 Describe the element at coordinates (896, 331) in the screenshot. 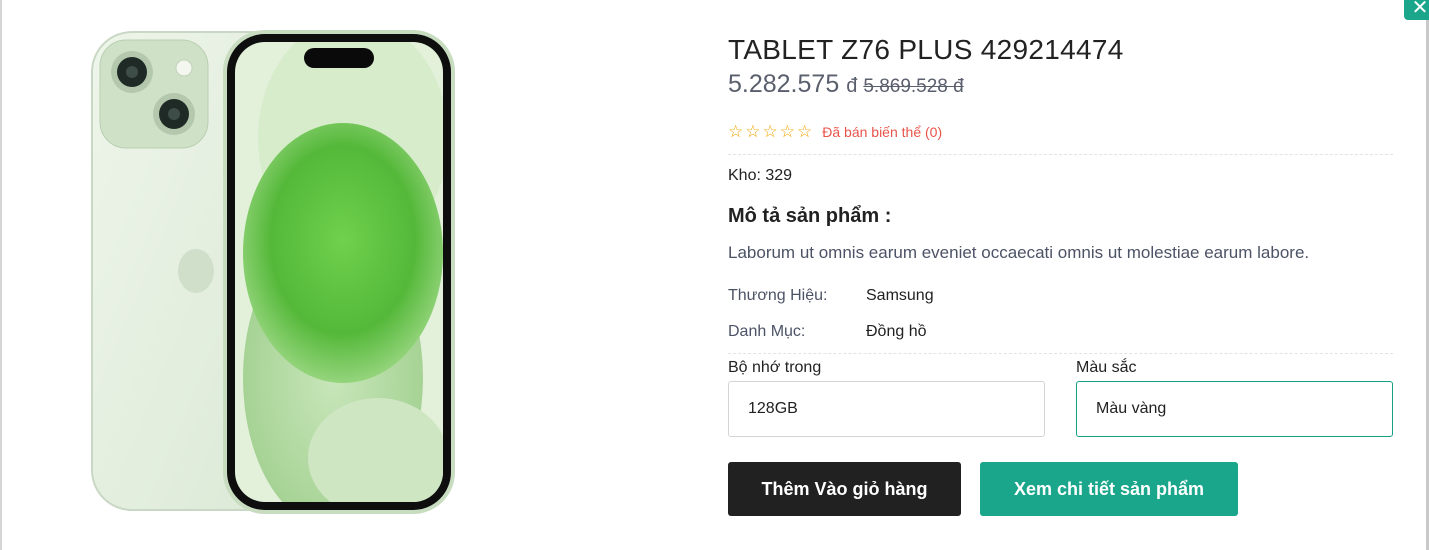

I see `attribute-value: Đồng hồ` at that location.